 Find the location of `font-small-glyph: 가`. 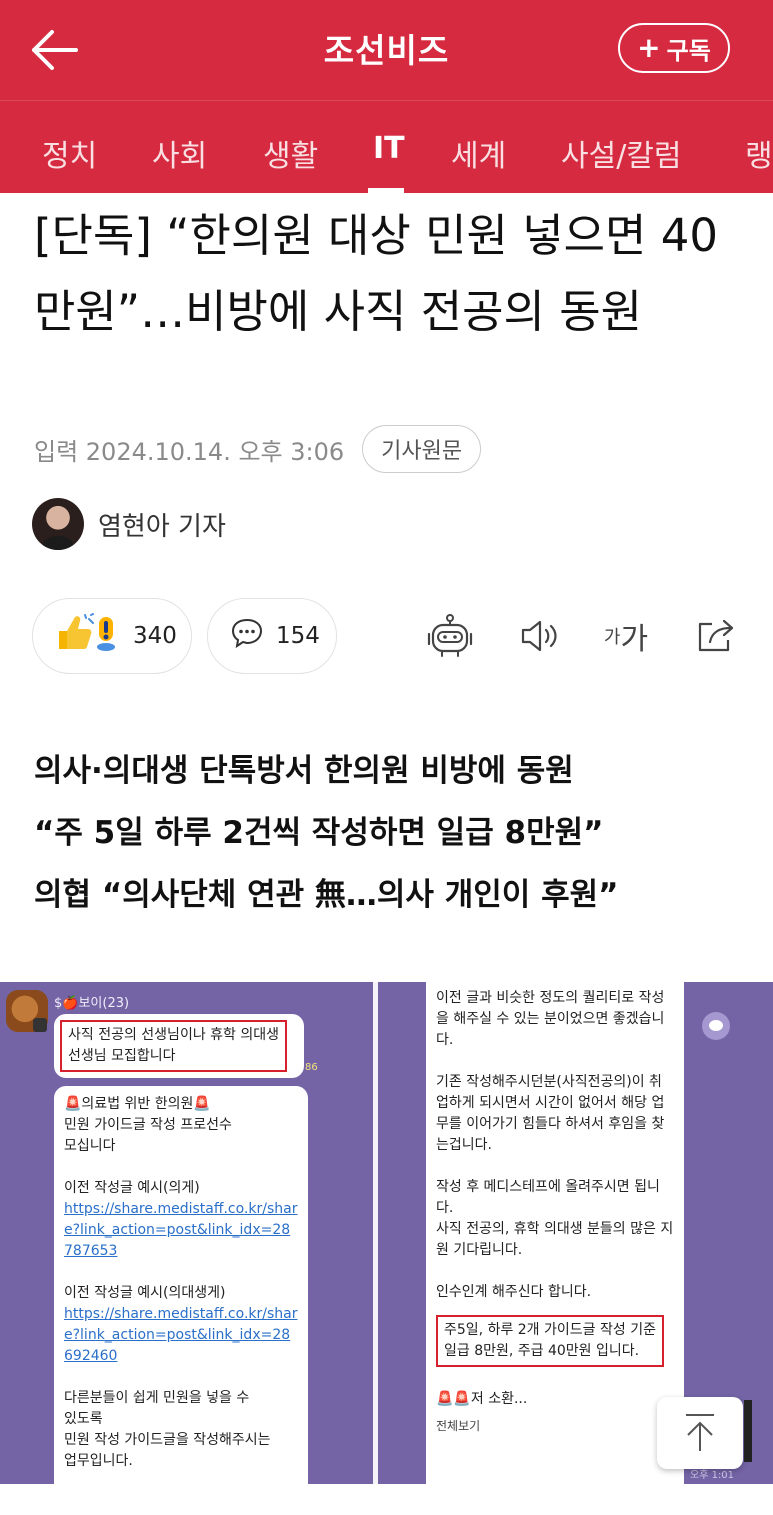

font-small-glyph: 가 is located at coordinates (612, 637).